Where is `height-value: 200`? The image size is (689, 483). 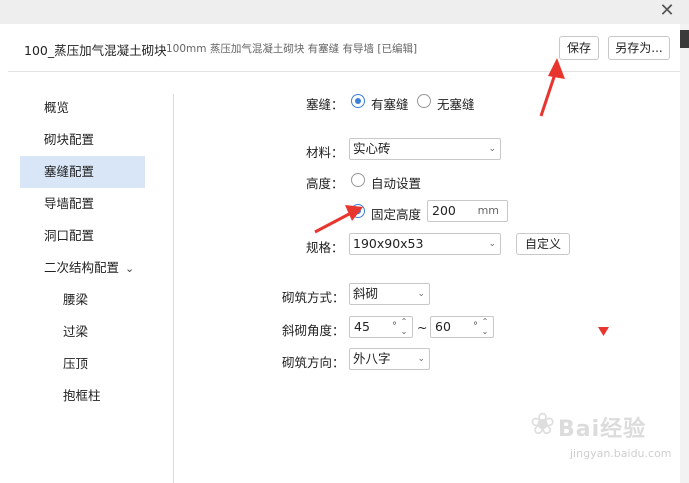 height-value: 200 is located at coordinates (444, 210).